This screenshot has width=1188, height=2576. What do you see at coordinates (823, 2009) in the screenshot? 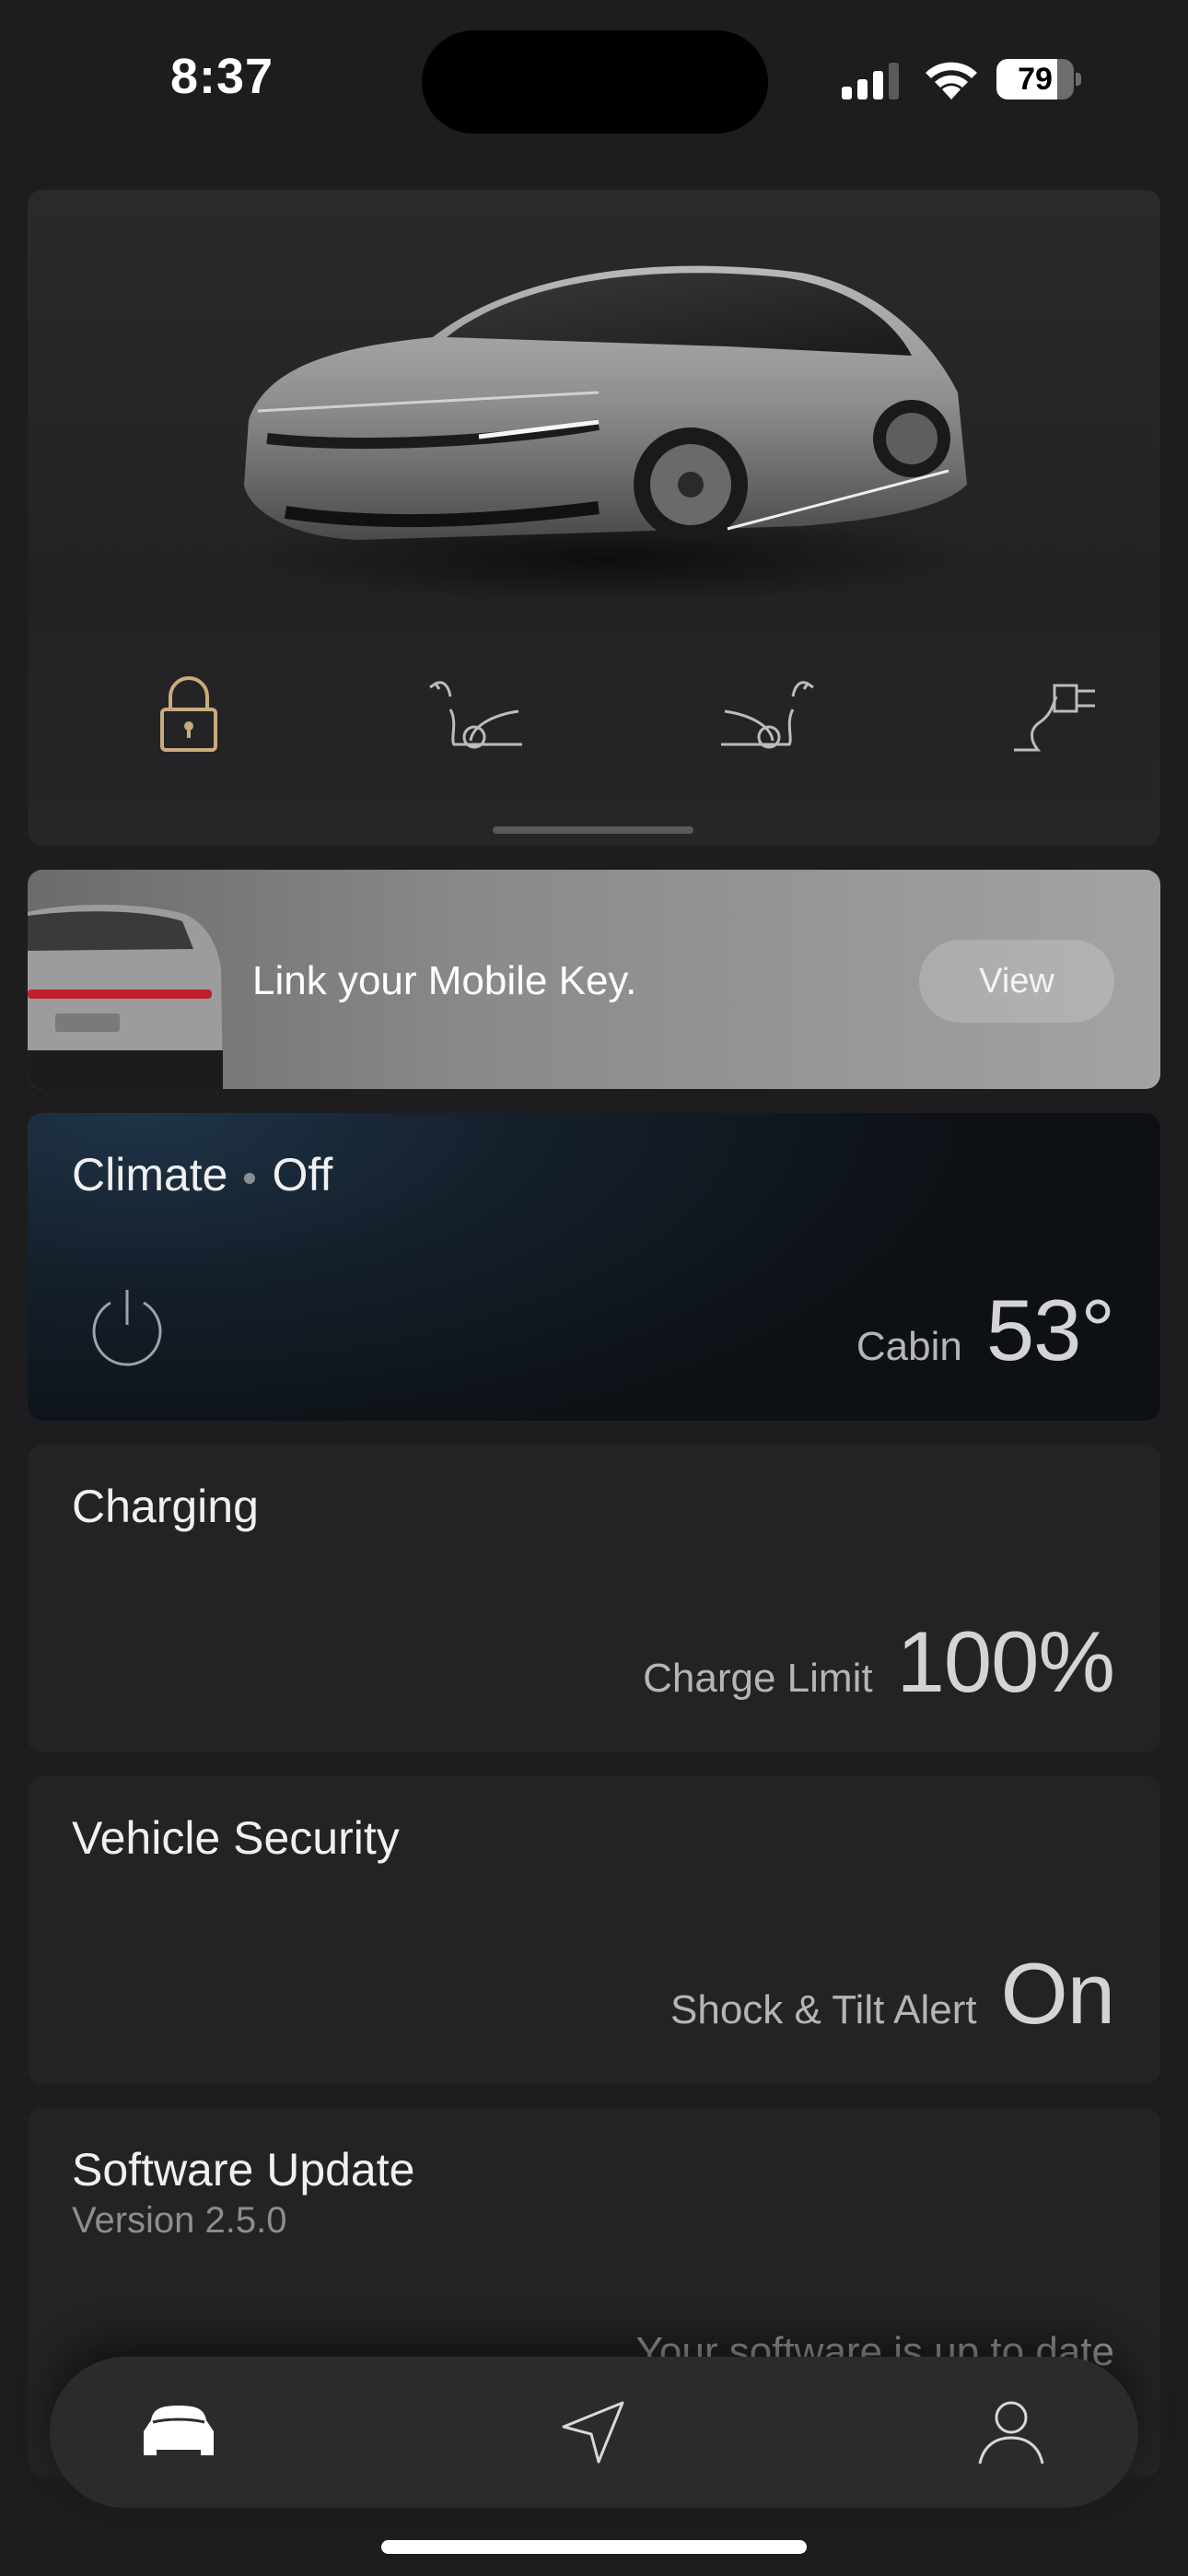
I see `shock-tilt-label: Shock & Tilt Alert` at bounding box center [823, 2009].